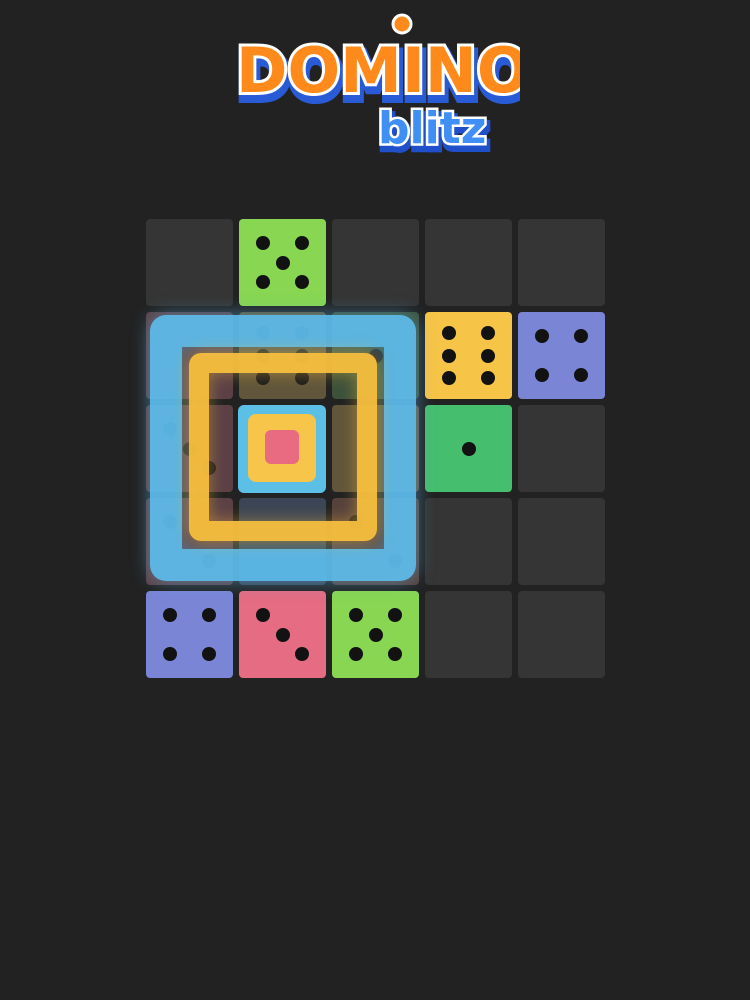  I want to click on domino-blitz-logo: DOMINO DOMINO blitz blitz, so click(376, 88).